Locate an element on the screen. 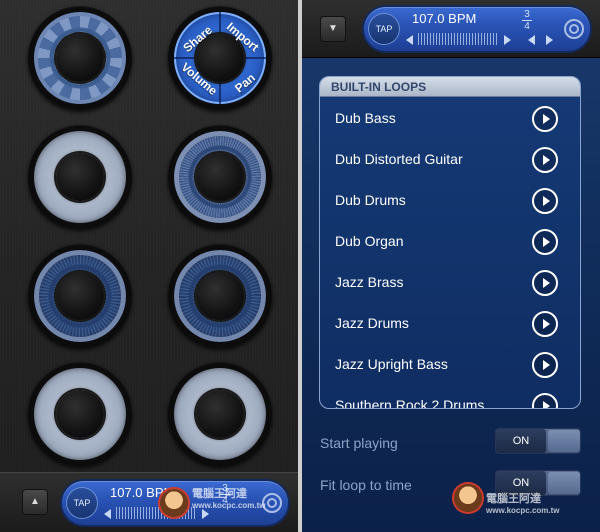 Image resolution: width=600 pixels, height=532 pixels. expand-up-button: ▲ is located at coordinates (35, 502).